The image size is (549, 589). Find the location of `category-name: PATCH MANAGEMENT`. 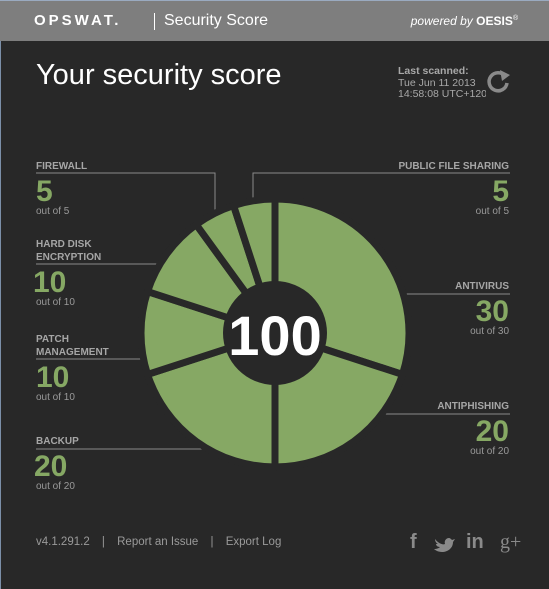

category-name: PATCH MANAGEMENT is located at coordinates (72, 346).